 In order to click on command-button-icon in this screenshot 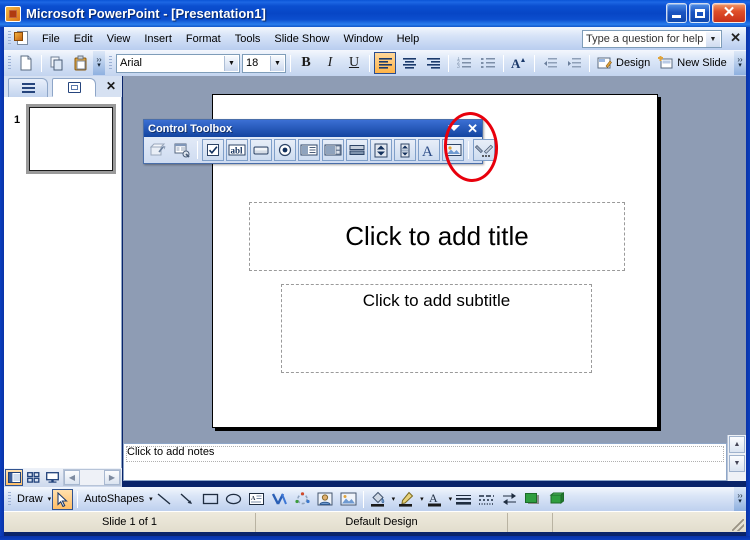, I will do `click(261, 150)`.